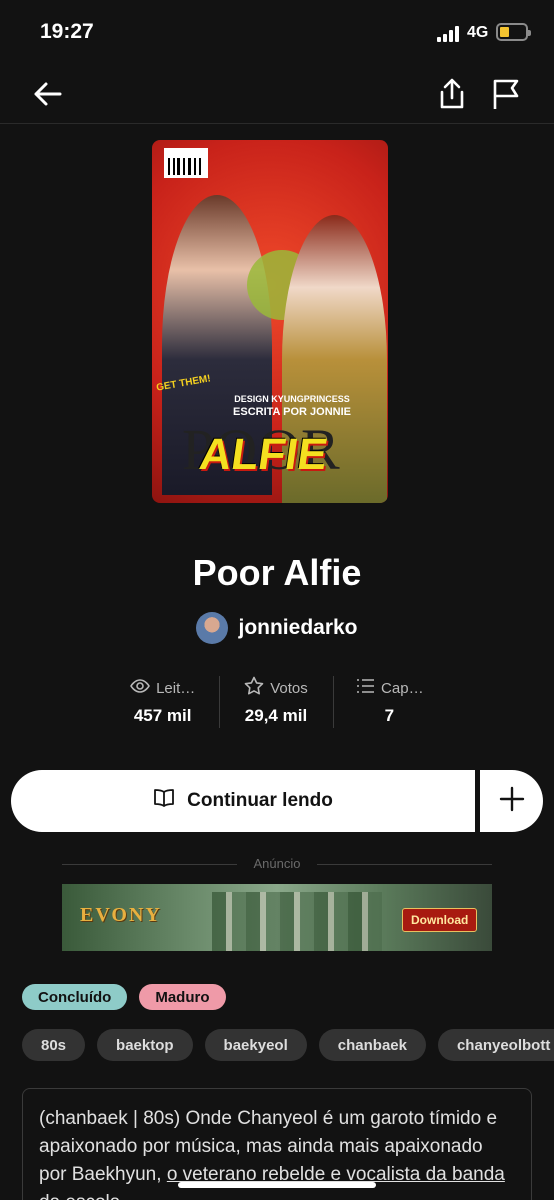 The width and height of the screenshot is (554, 1200). I want to click on network-type: 4G, so click(478, 32).